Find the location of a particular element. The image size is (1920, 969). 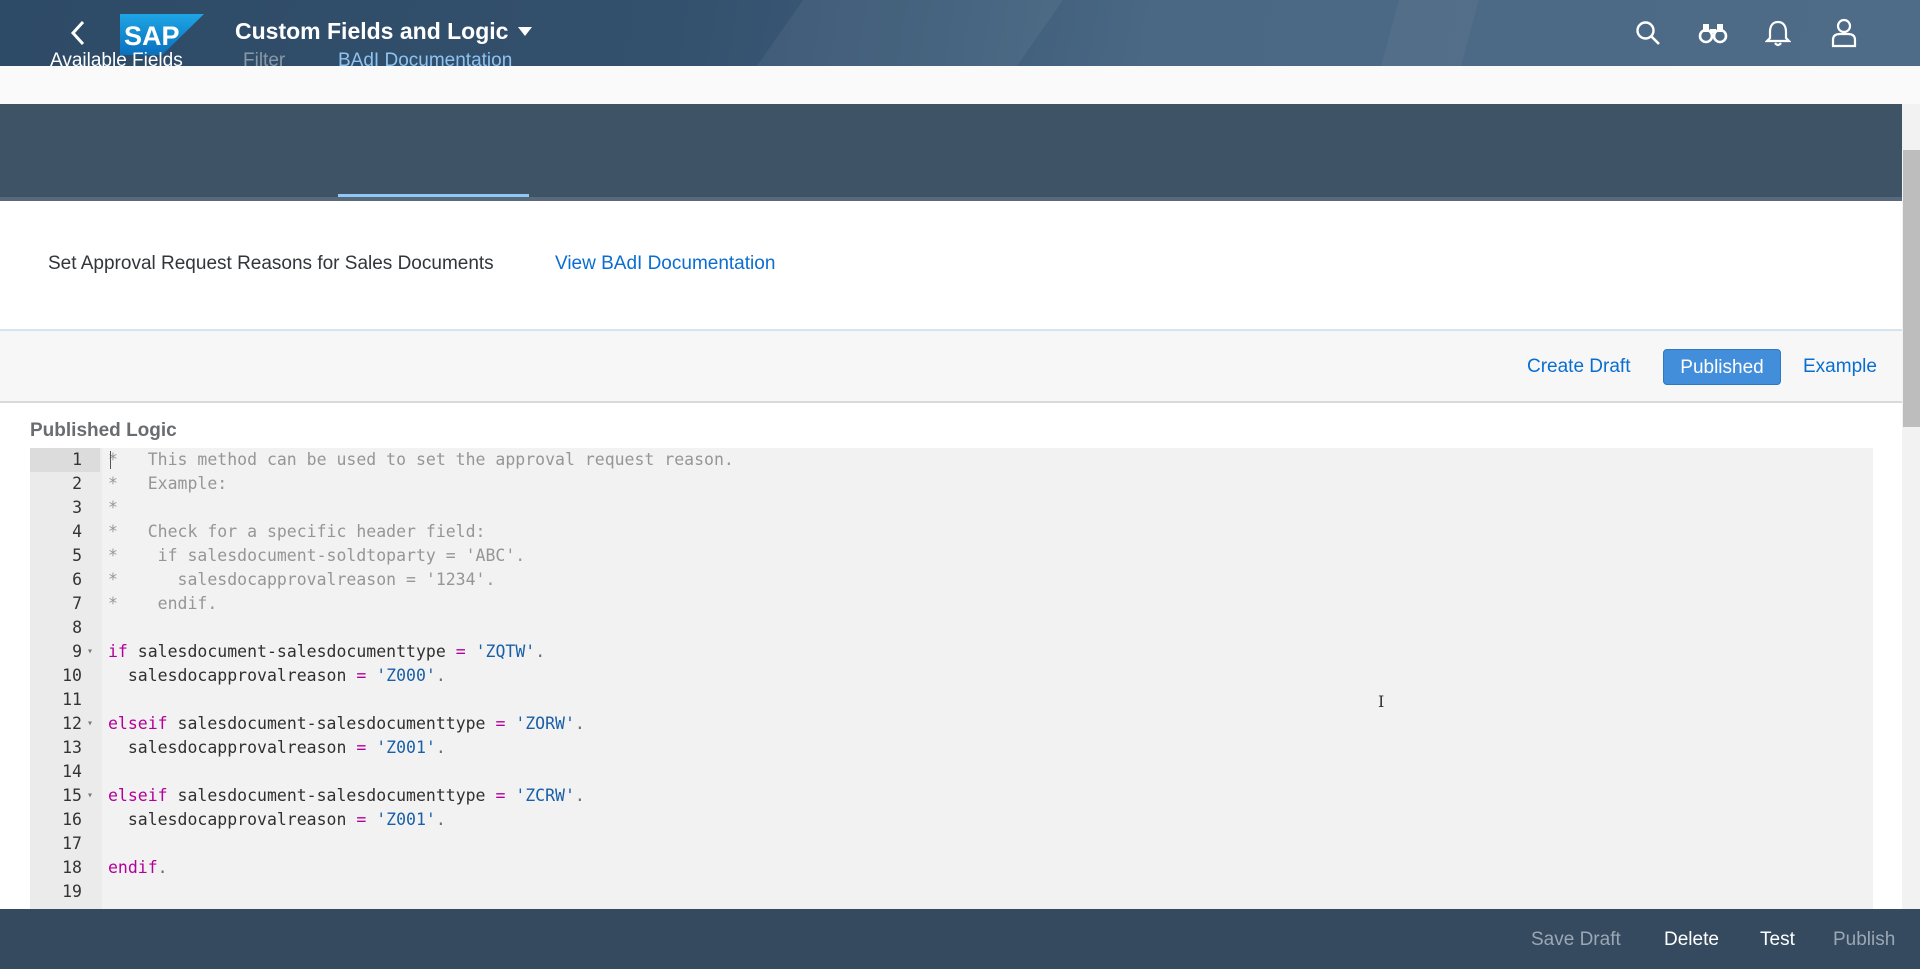

code-line: 10 salesdocapprovalreason = 'Z000'. is located at coordinates (951, 676).